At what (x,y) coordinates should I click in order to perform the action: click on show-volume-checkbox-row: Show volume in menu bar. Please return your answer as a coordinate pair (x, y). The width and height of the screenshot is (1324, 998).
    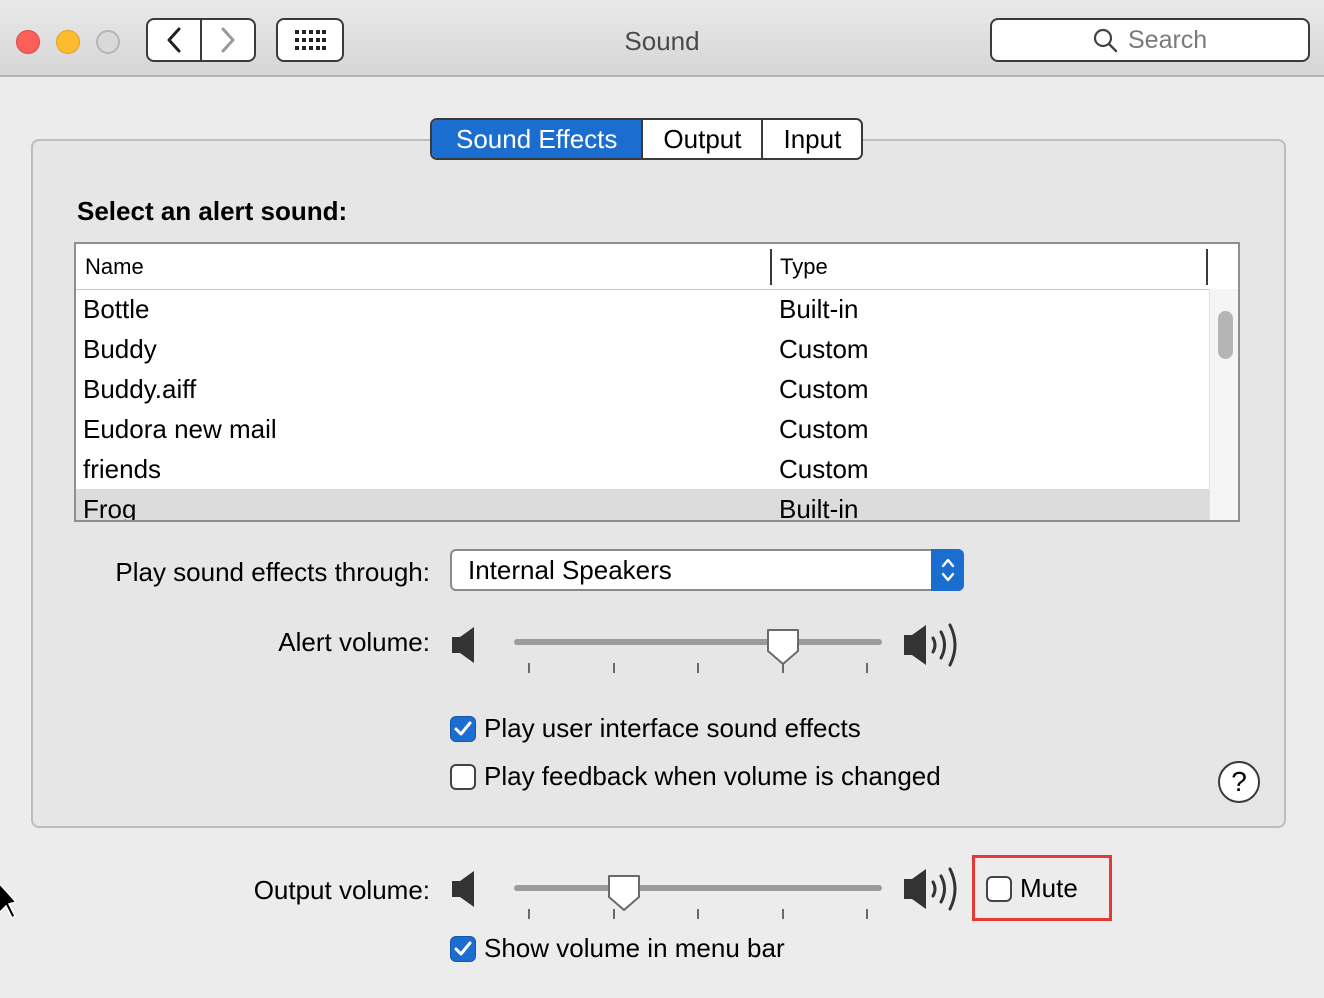
    Looking at the image, I should click on (617, 948).